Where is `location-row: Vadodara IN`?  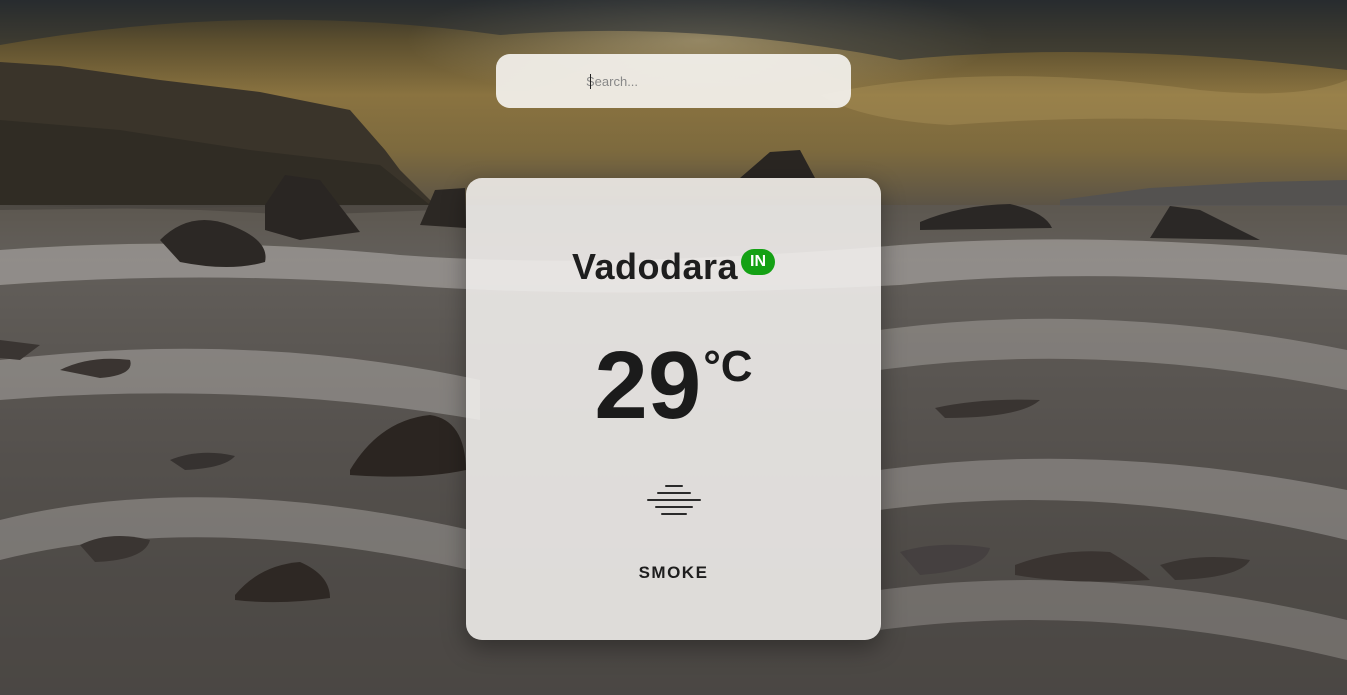
location-row: Vadodara IN is located at coordinates (673, 267).